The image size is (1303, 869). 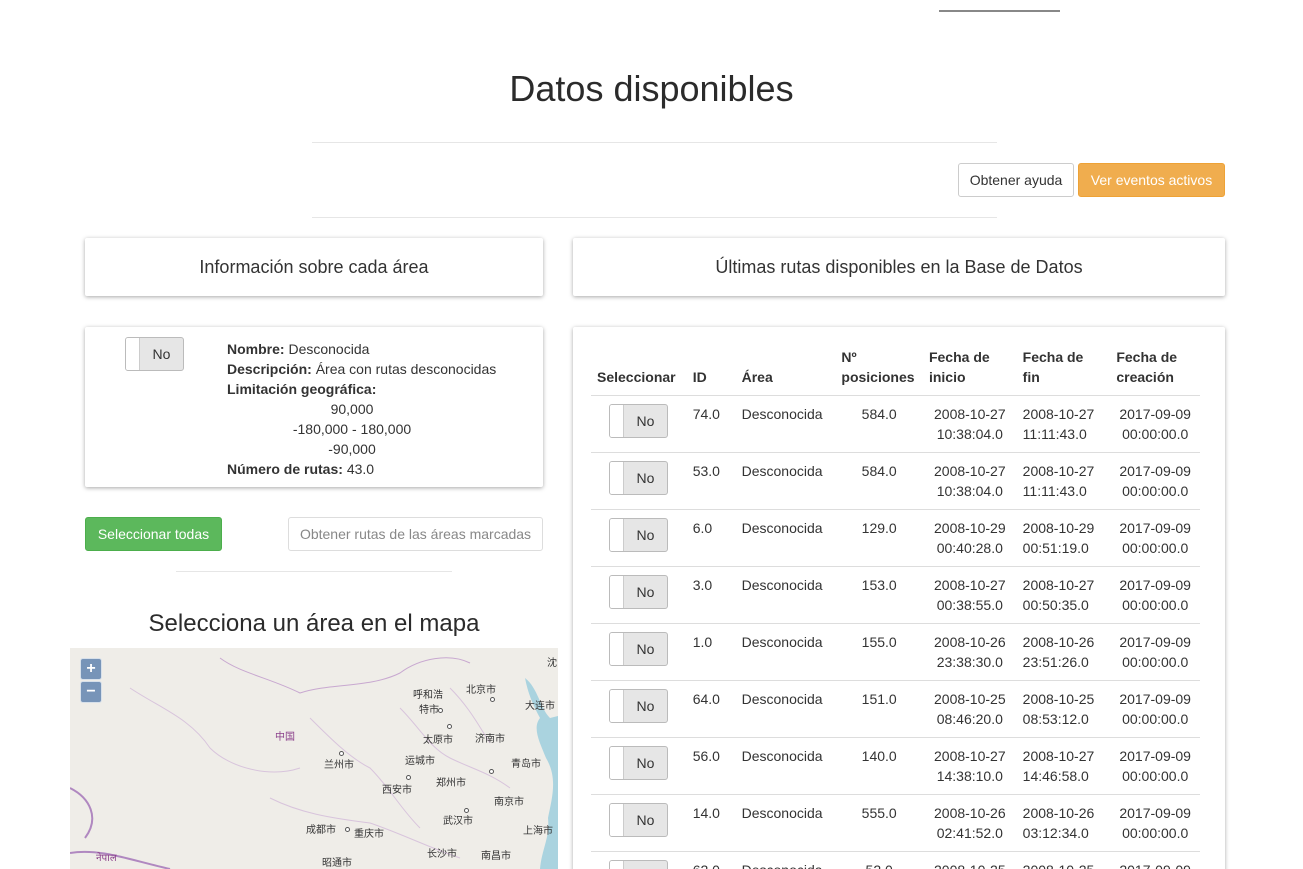 What do you see at coordinates (552, 663) in the screenshot?
I see `map-label: 沈` at bounding box center [552, 663].